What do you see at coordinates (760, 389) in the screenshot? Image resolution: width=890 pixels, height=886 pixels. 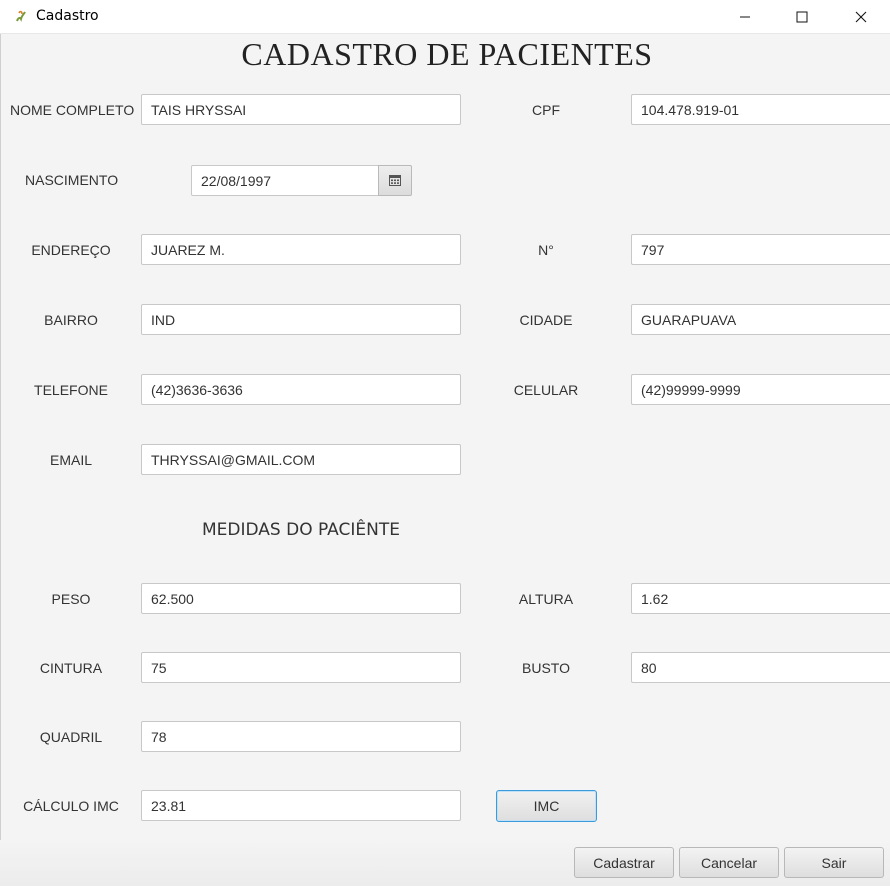 I see `celular-field` at bounding box center [760, 389].